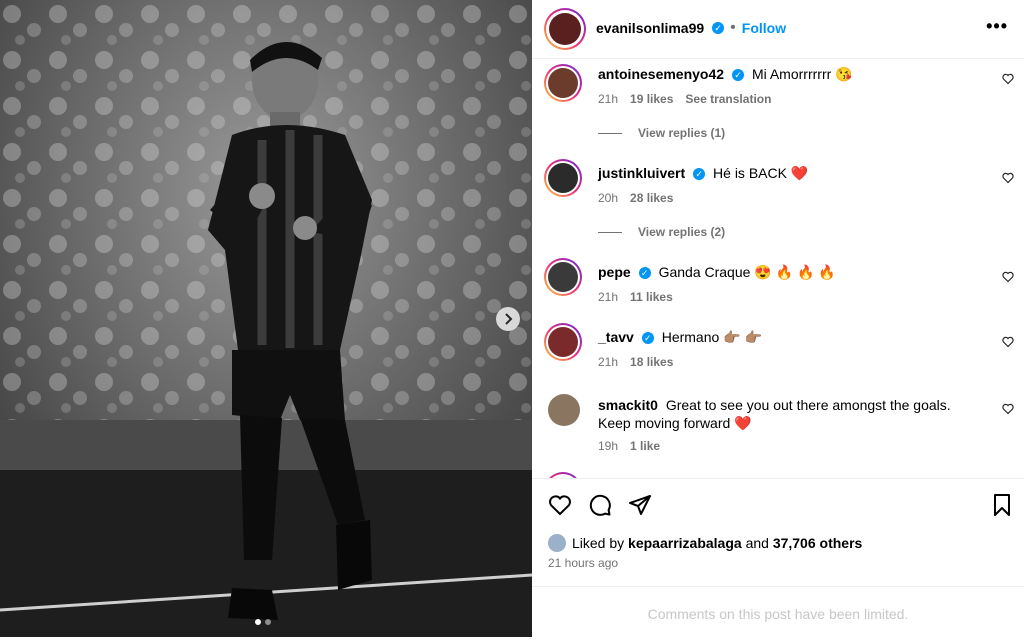 Image resolution: width=1024 pixels, height=641 pixels. What do you see at coordinates (997, 26) in the screenshot?
I see `more-icon: •••` at bounding box center [997, 26].